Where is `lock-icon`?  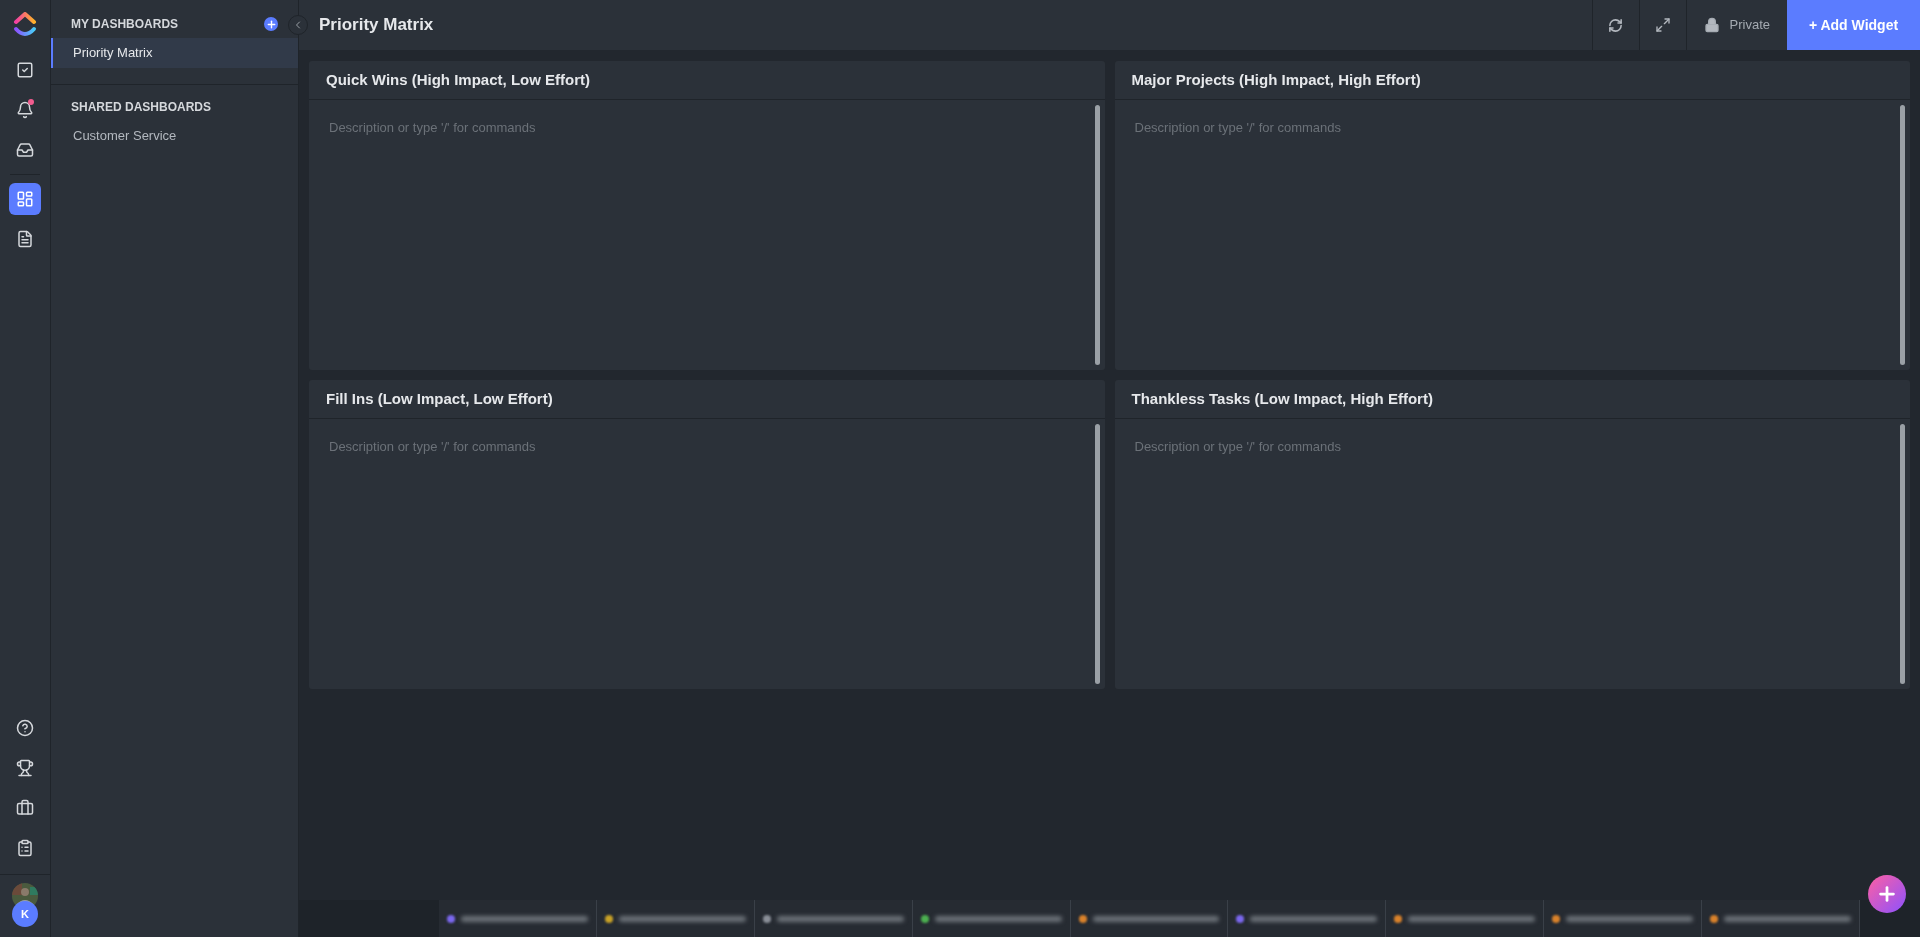
lock-icon is located at coordinates (1711, 25).